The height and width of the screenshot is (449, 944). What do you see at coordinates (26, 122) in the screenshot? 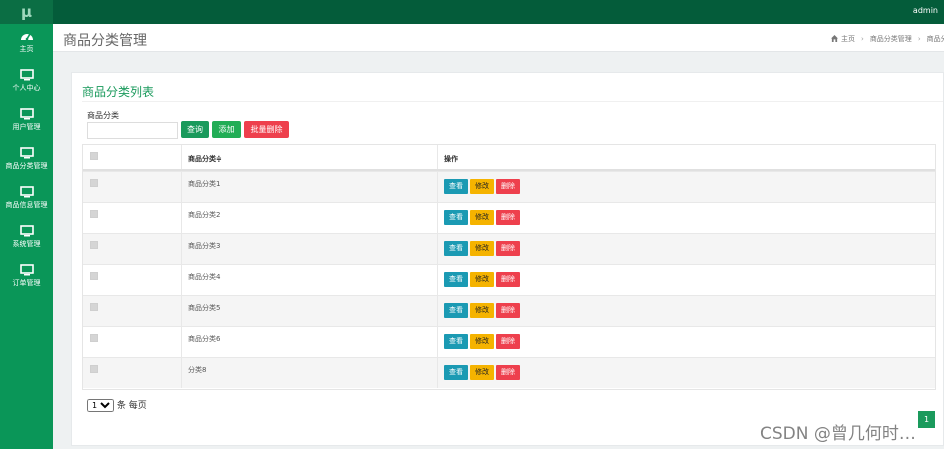
I see `sidebar-item-users: 用户管理` at bounding box center [26, 122].